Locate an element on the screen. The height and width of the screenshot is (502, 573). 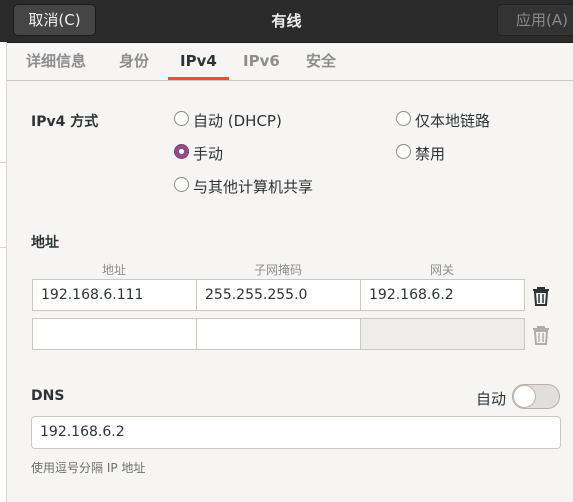
radio-shared is located at coordinates (181, 184).